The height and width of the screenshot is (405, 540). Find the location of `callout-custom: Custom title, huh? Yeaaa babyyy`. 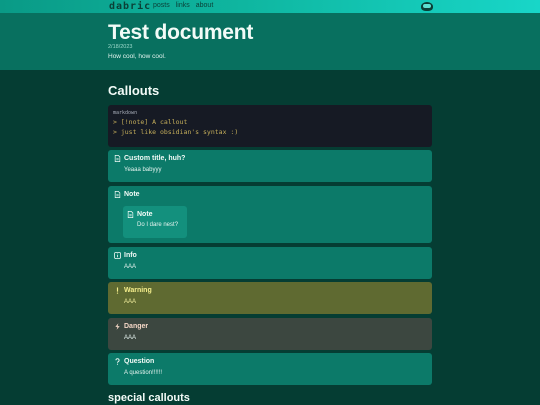

callout-custom: Custom title, huh? Yeaaa babyyy is located at coordinates (270, 166).